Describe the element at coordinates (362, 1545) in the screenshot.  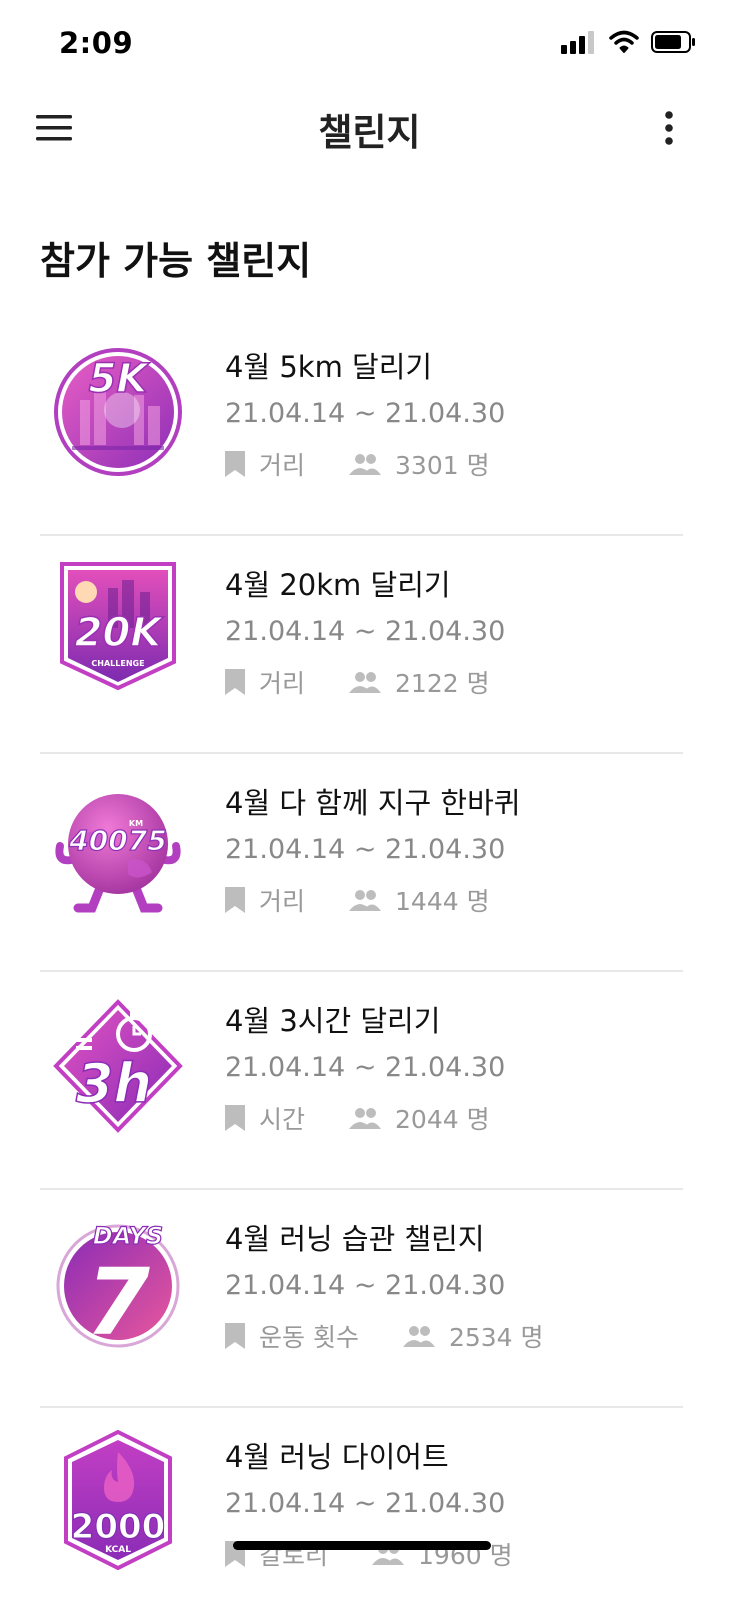
I see `home-indicator` at that location.